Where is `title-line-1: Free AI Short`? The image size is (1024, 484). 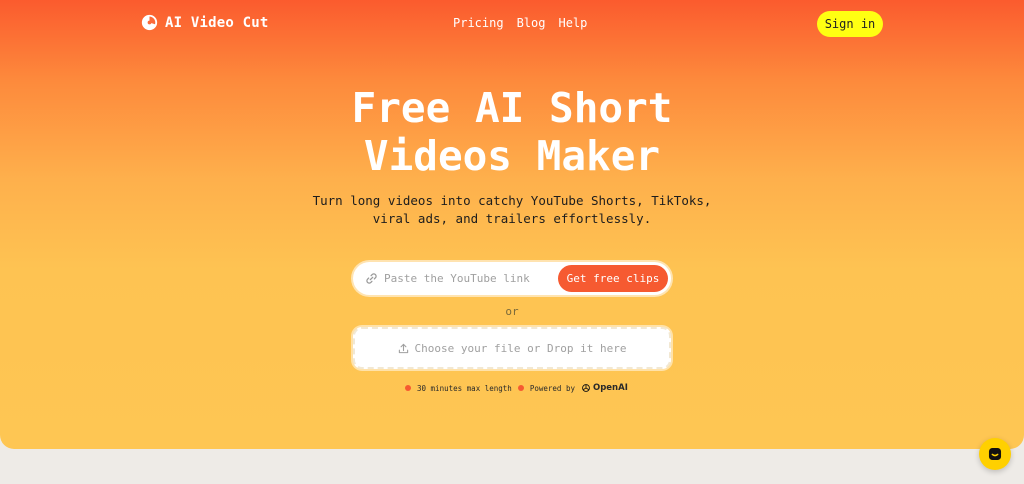 title-line-1: Free AI Short is located at coordinates (512, 108).